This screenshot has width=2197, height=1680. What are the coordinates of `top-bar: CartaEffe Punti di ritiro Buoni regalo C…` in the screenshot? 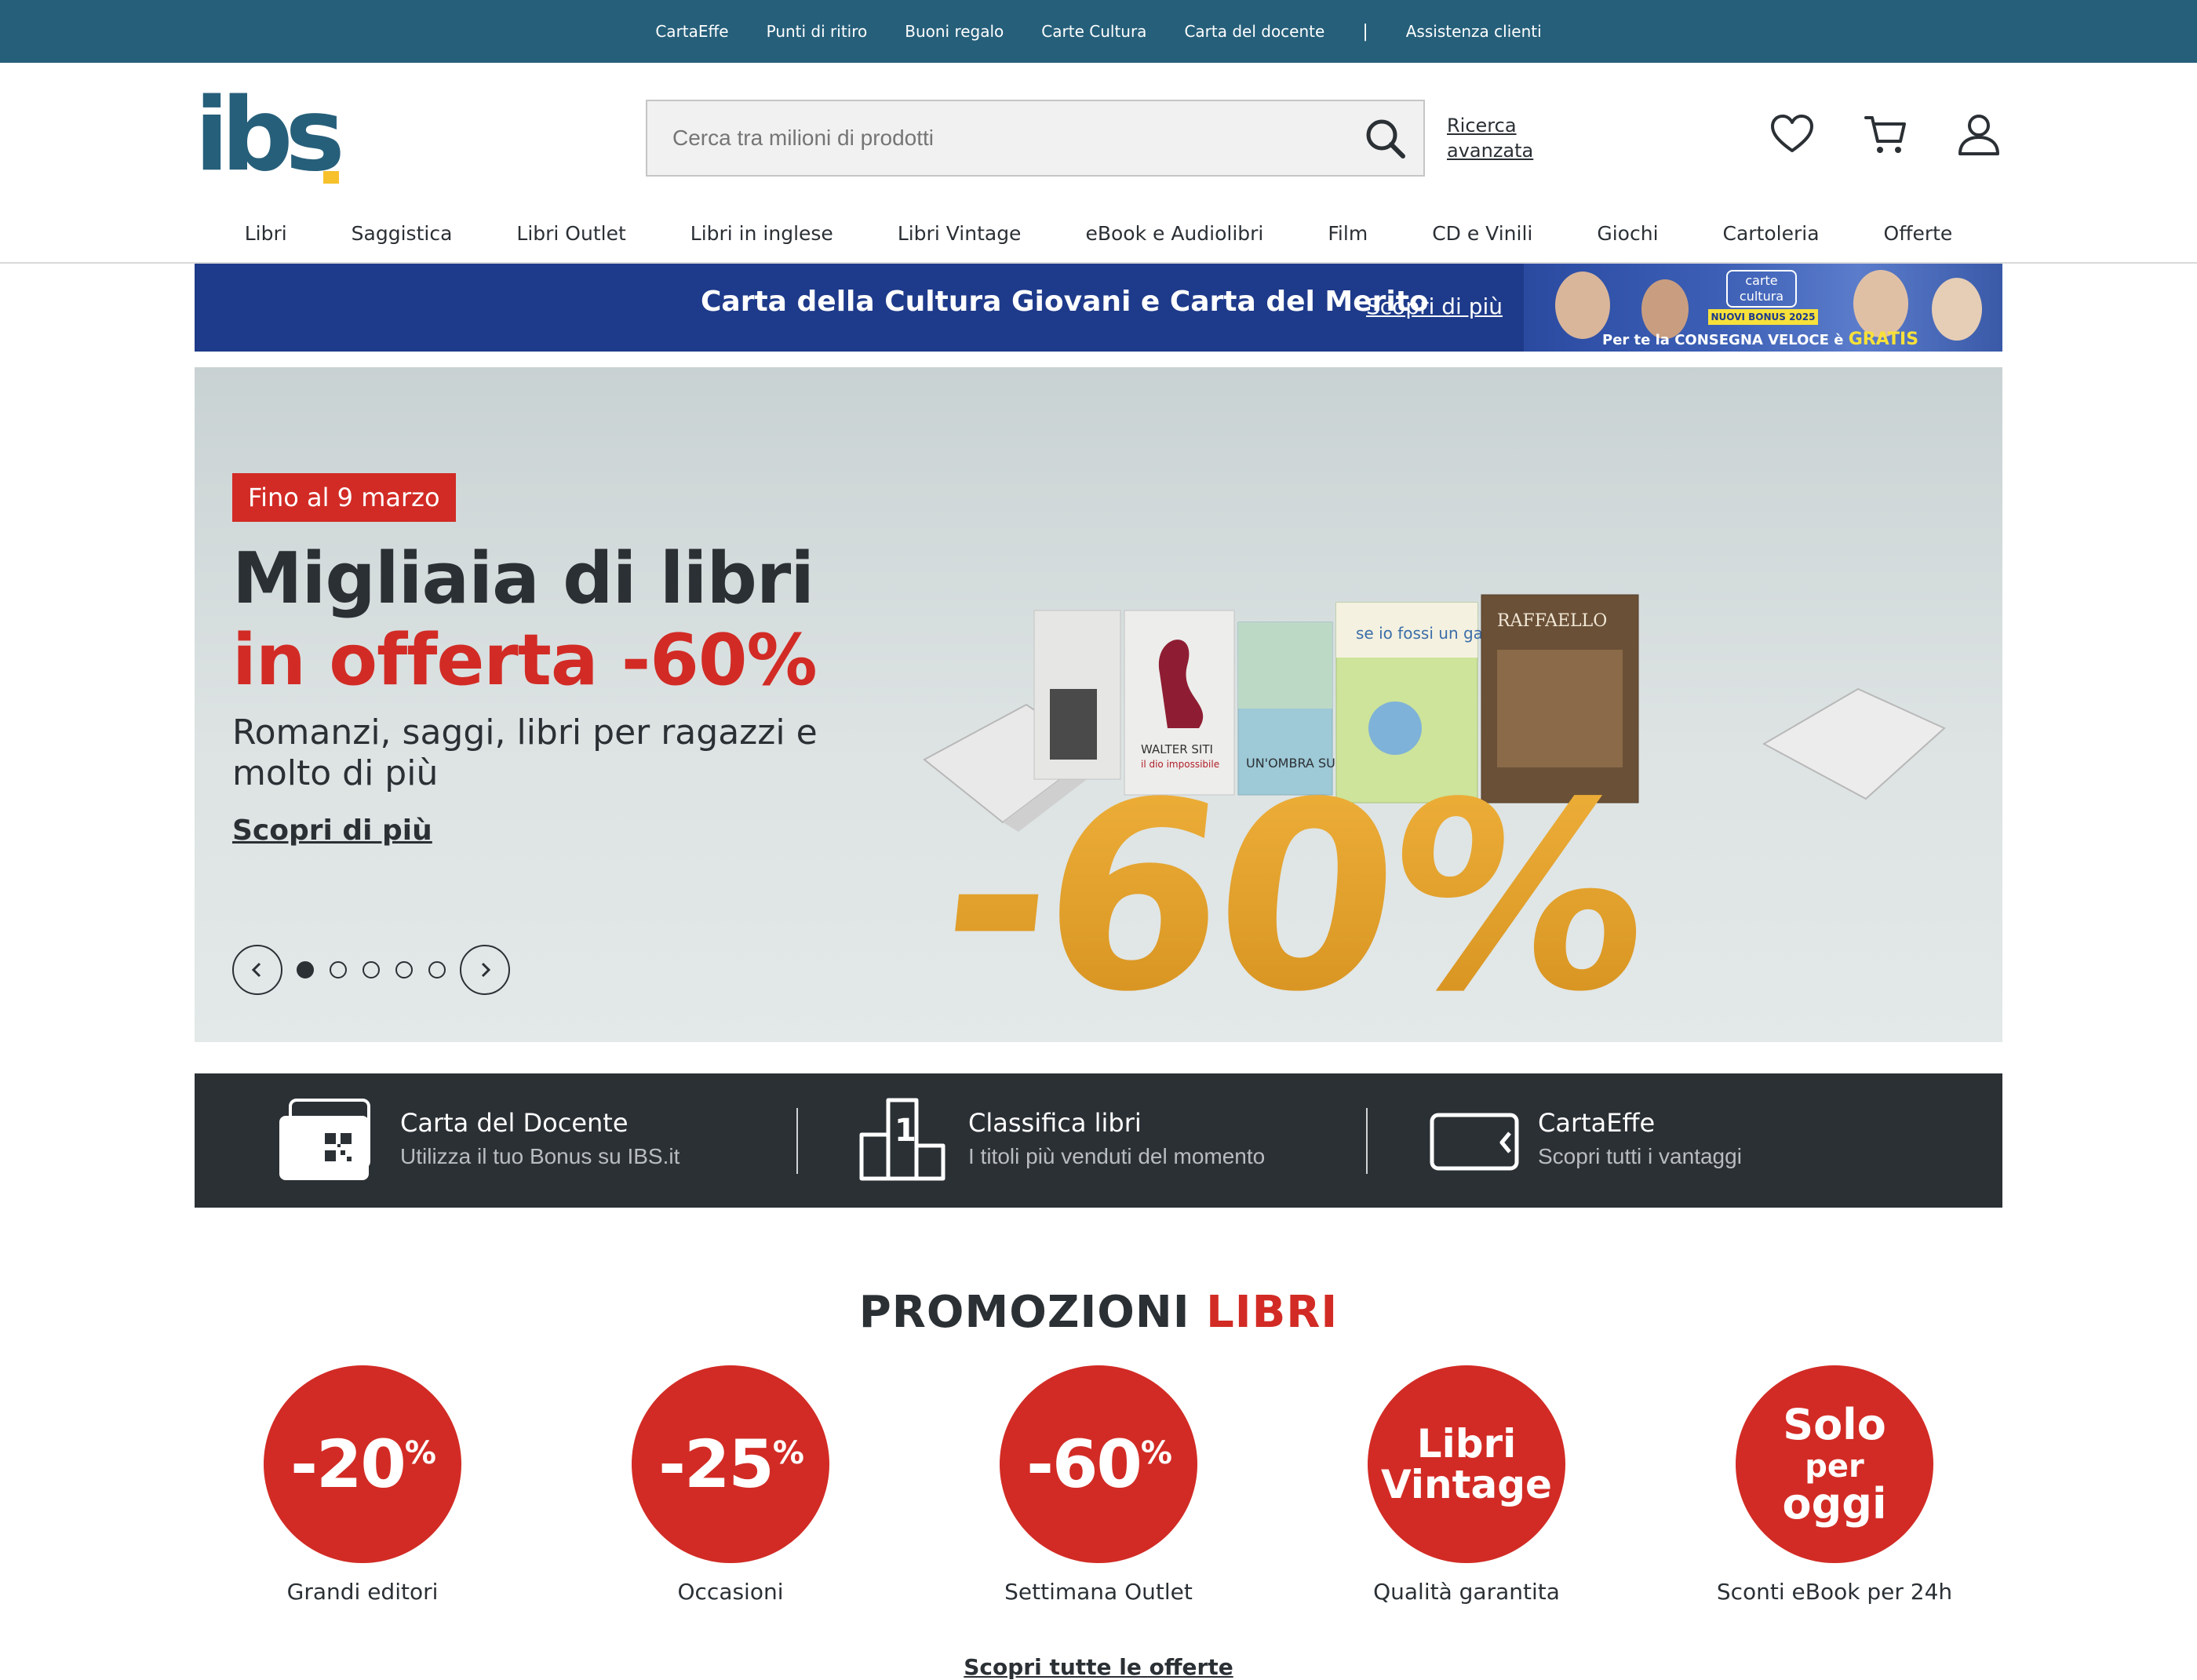 It's located at (1099, 31).